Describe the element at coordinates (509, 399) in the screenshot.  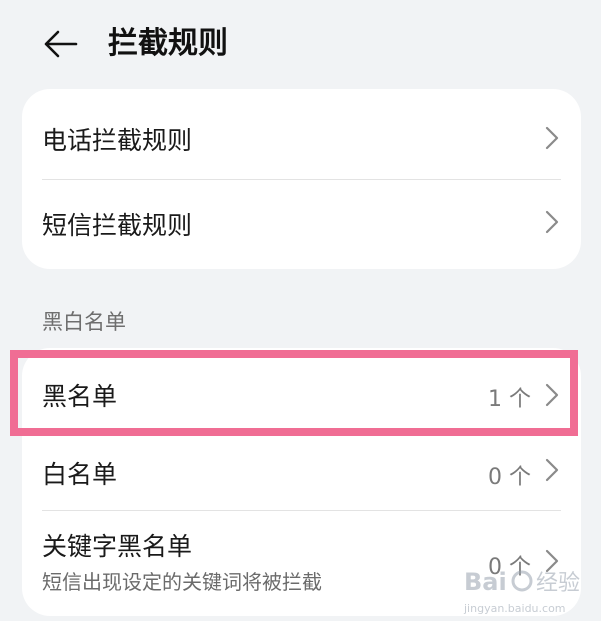
I see `blacklist-count: 1 个` at that location.